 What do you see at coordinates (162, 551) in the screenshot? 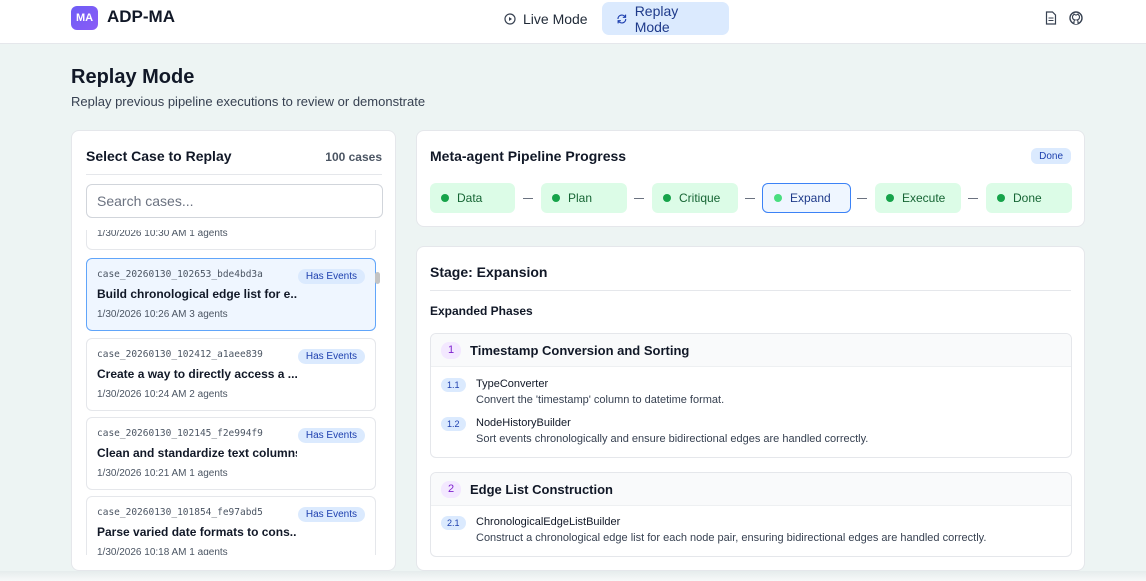
I see `case-meta: 1/30/2026 10:18 AM 1 agents` at bounding box center [162, 551].